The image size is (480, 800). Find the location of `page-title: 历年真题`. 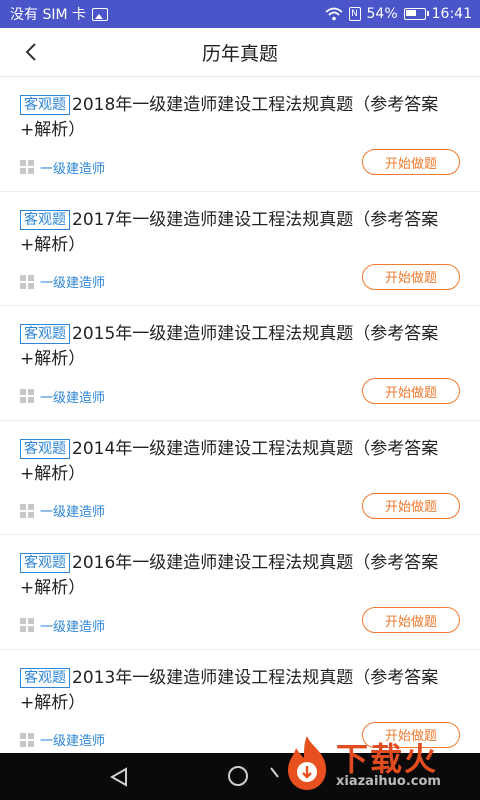

page-title: 历年真题 is located at coordinates (239, 53).